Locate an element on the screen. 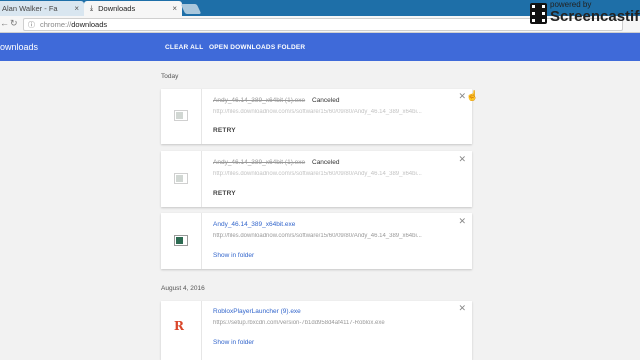  info-icon: ⓘ is located at coordinates (31, 25).